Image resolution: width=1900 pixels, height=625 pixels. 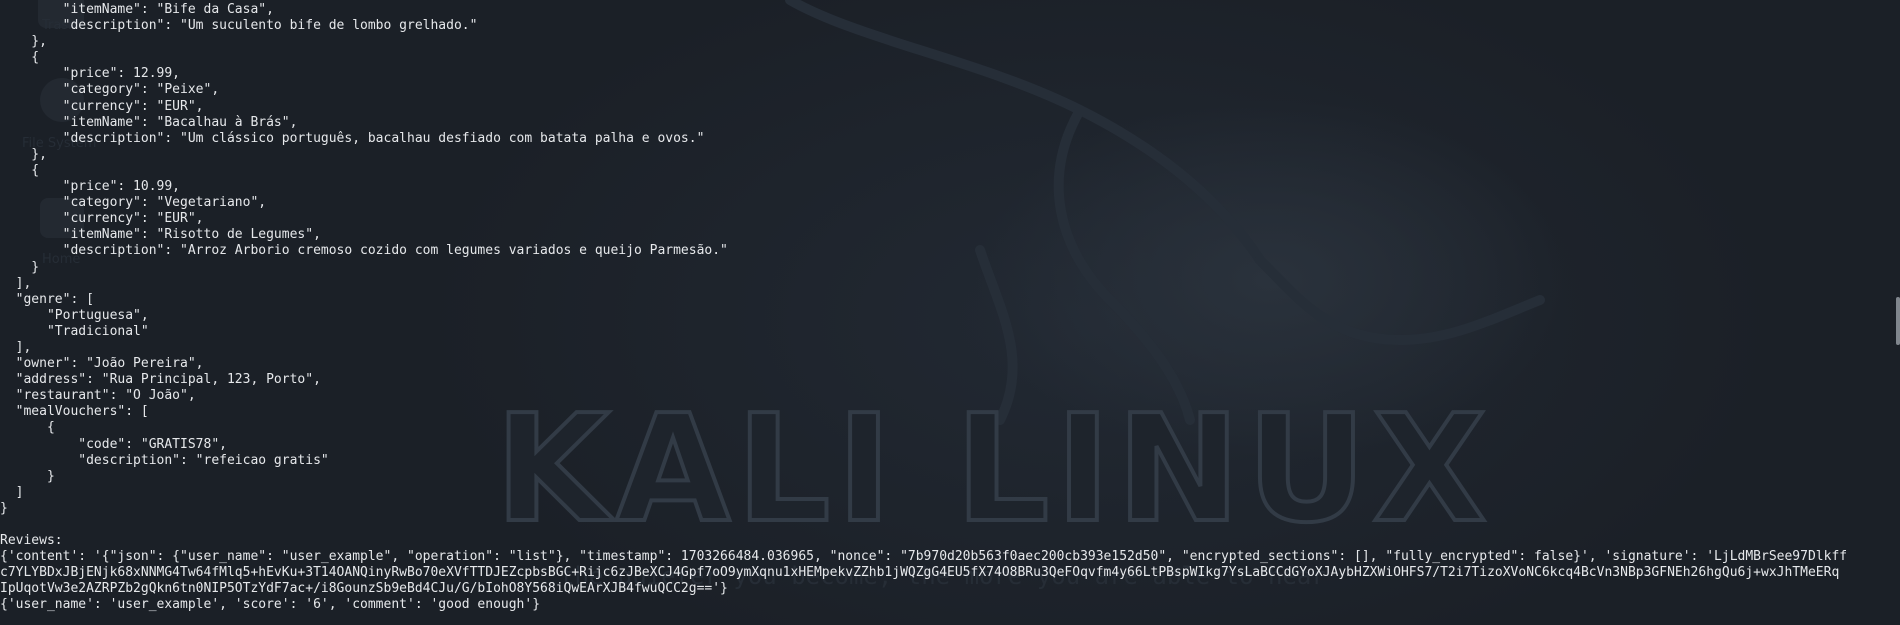 What do you see at coordinates (90, 187) in the screenshot?
I see `terminal-line: "price": 10.99,` at bounding box center [90, 187].